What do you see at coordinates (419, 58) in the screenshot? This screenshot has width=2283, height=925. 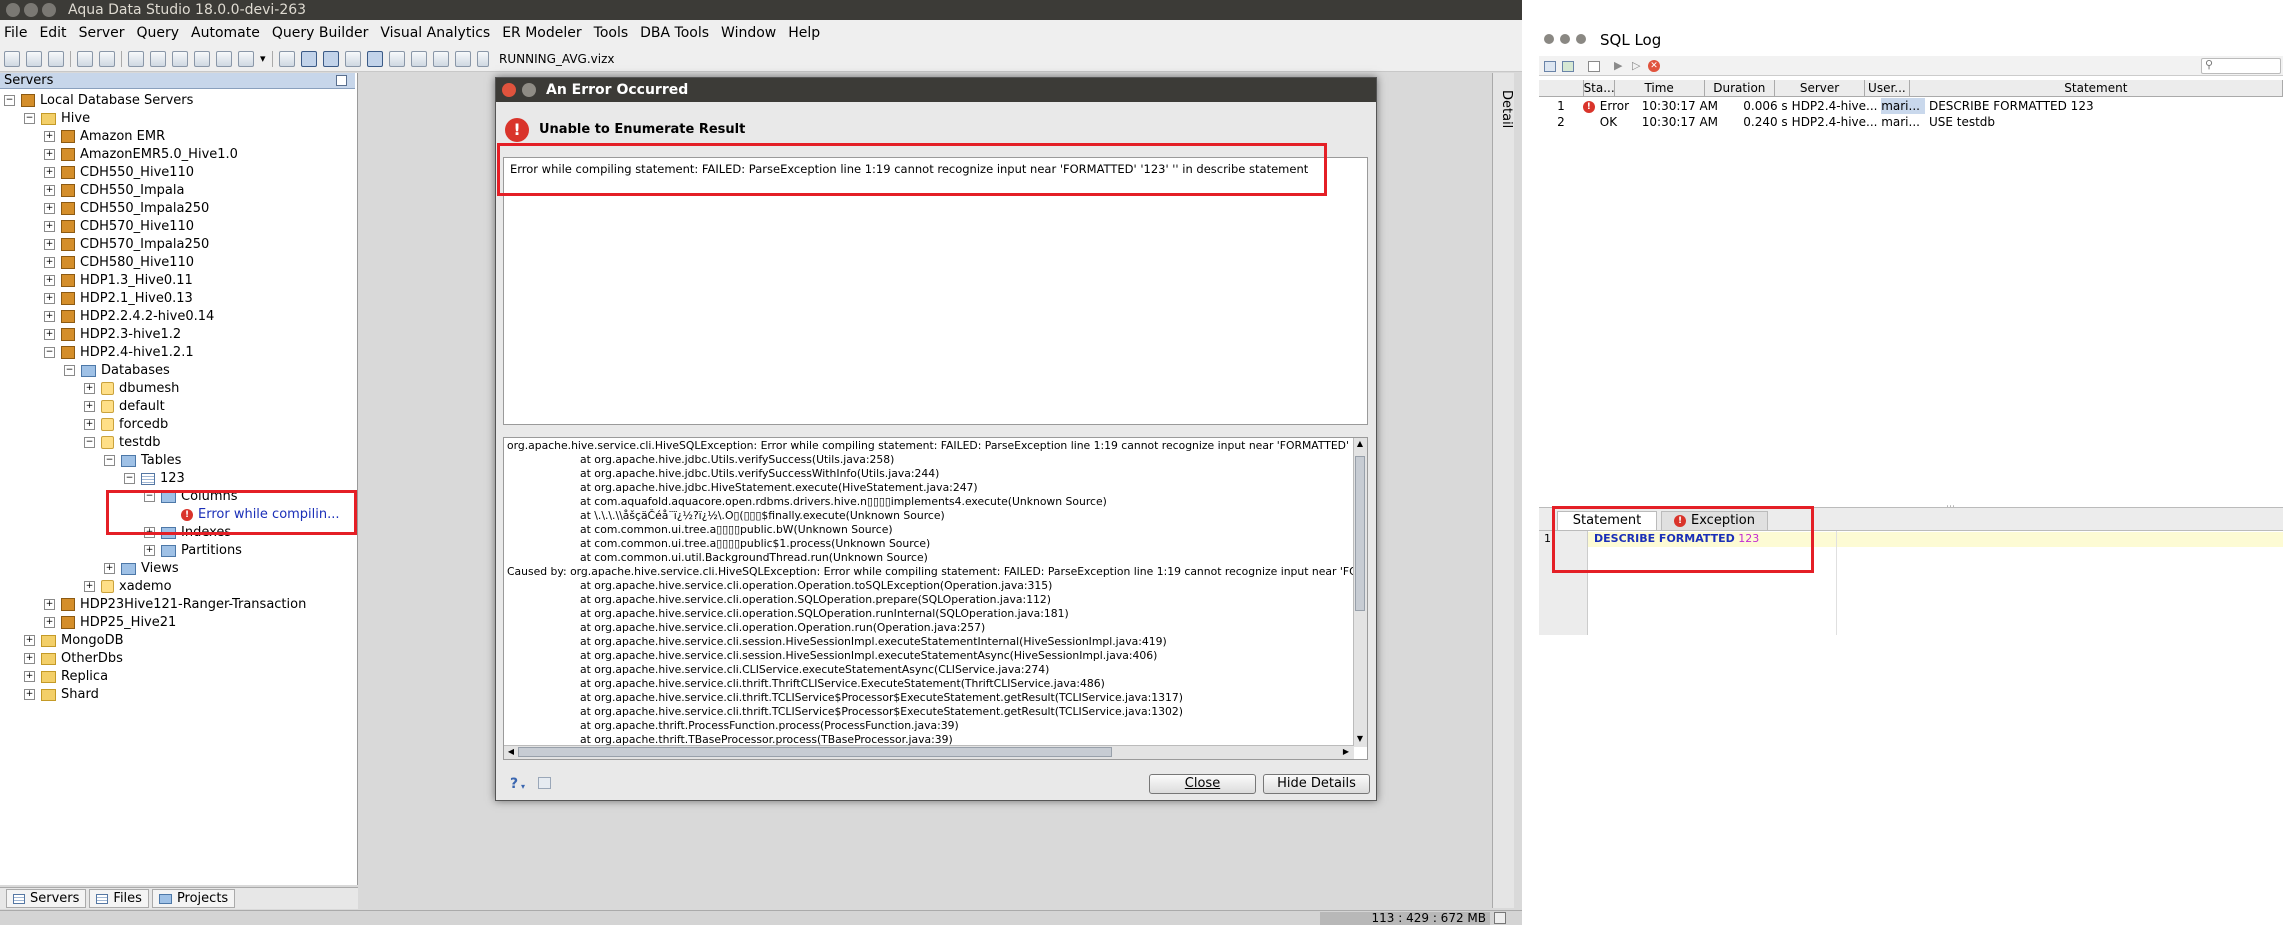 I see `export-icon` at bounding box center [419, 58].